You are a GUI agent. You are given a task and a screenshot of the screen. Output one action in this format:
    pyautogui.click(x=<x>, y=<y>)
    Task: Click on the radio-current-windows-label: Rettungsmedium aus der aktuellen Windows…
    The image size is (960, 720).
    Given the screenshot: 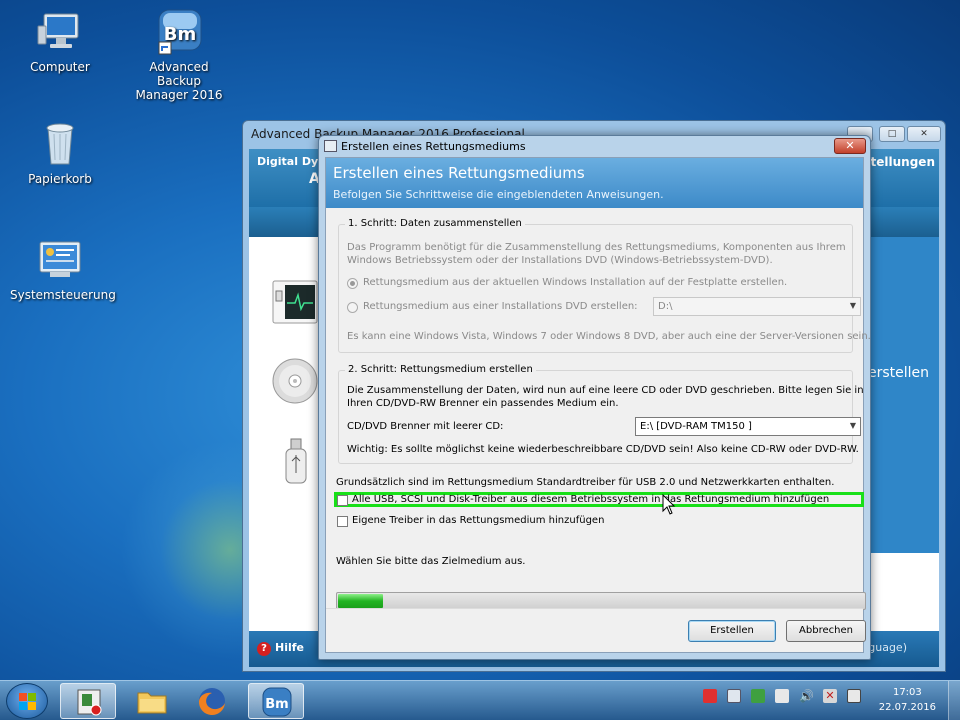 What is the action you would take?
    pyautogui.click(x=575, y=282)
    